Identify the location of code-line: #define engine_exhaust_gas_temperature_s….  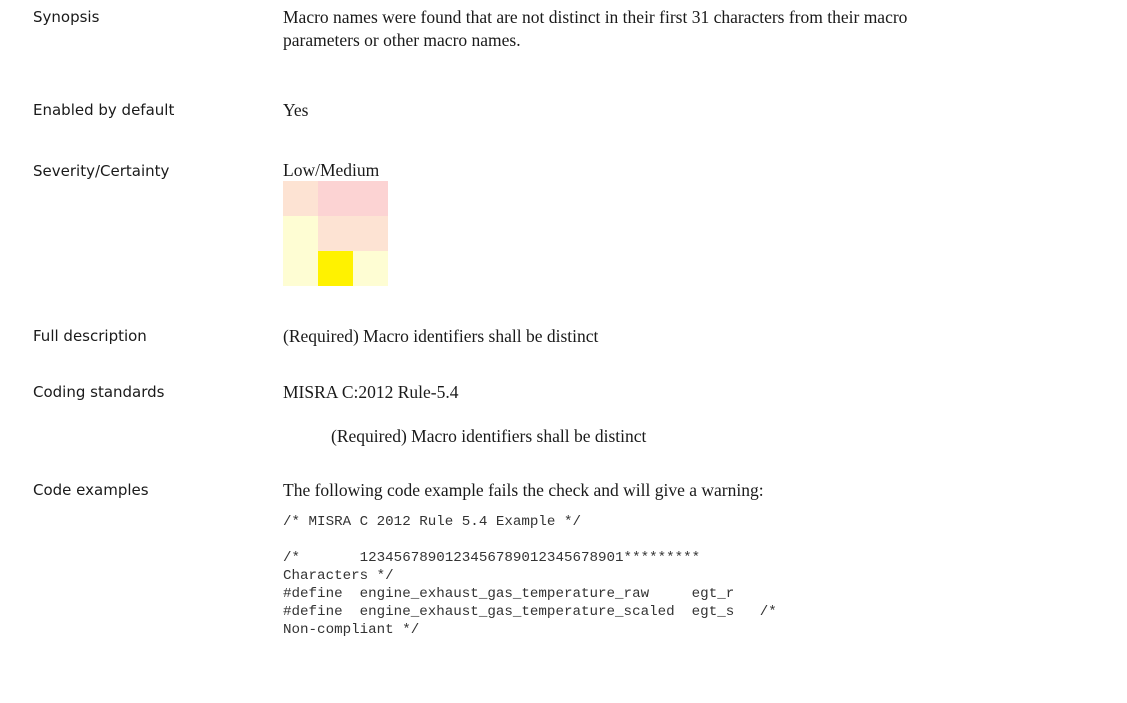
(530, 612).